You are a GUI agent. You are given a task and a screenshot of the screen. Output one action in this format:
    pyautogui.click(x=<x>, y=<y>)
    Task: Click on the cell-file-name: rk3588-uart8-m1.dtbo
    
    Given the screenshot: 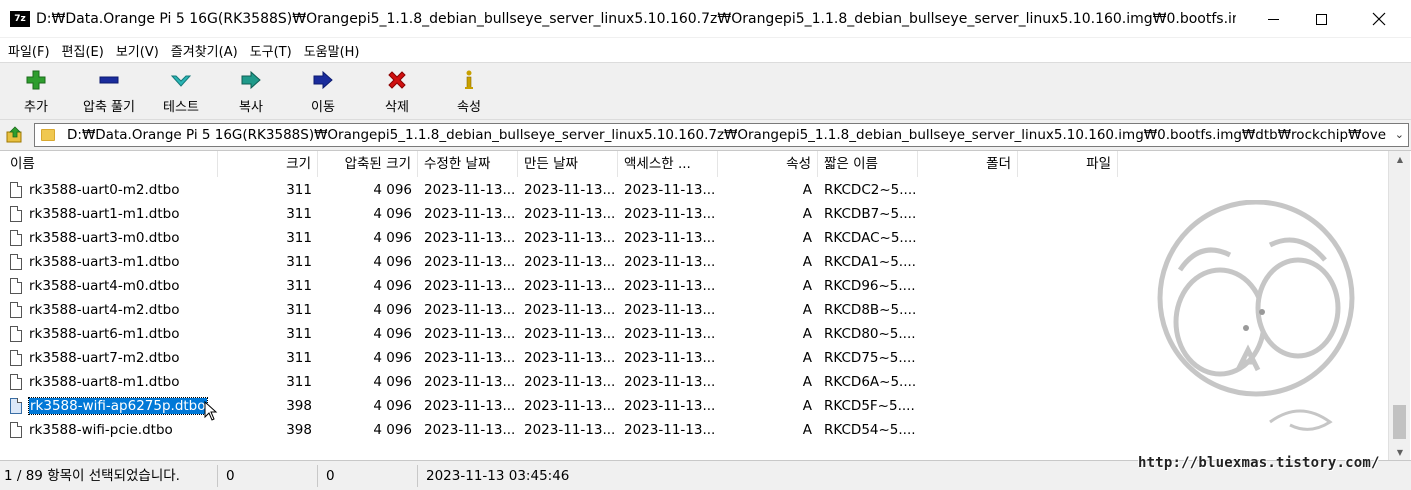 What is the action you would take?
    pyautogui.click(x=121, y=382)
    